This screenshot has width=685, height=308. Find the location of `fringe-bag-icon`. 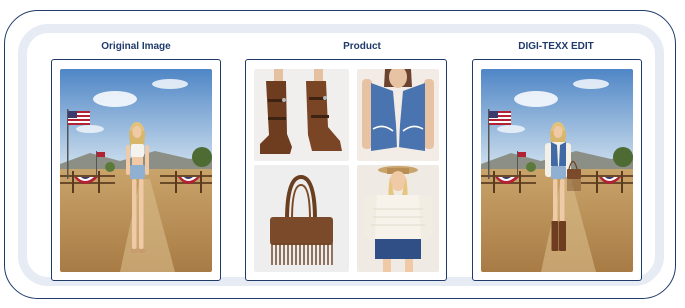

fringe-bag-icon is located at coordinates (301, 219).